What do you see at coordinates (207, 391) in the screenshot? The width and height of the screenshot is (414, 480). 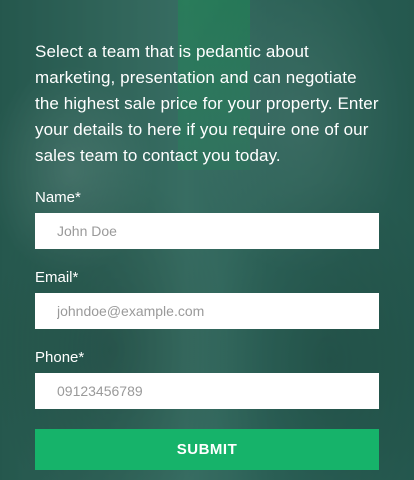 I see `phone-input` at bounding box center [207, 391].